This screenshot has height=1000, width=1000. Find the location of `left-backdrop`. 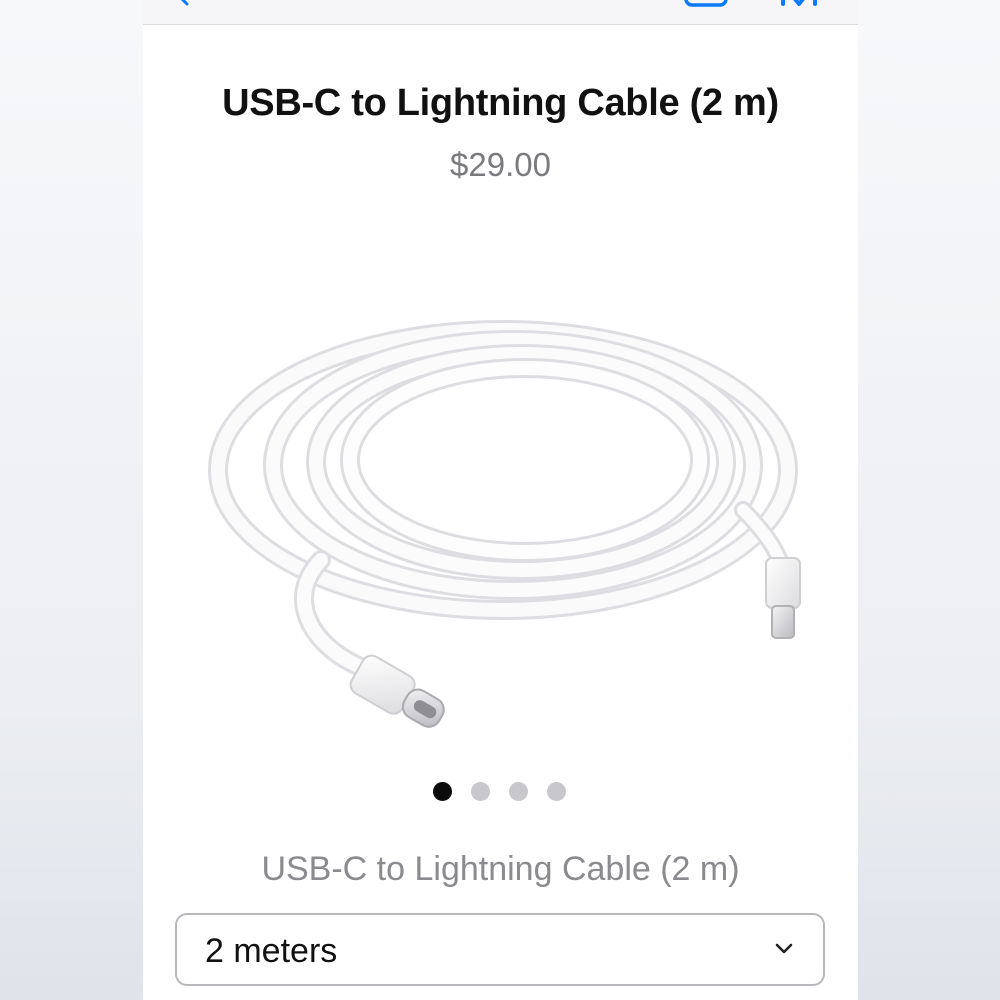

left-backdrop is located at coordinates (71, 500).